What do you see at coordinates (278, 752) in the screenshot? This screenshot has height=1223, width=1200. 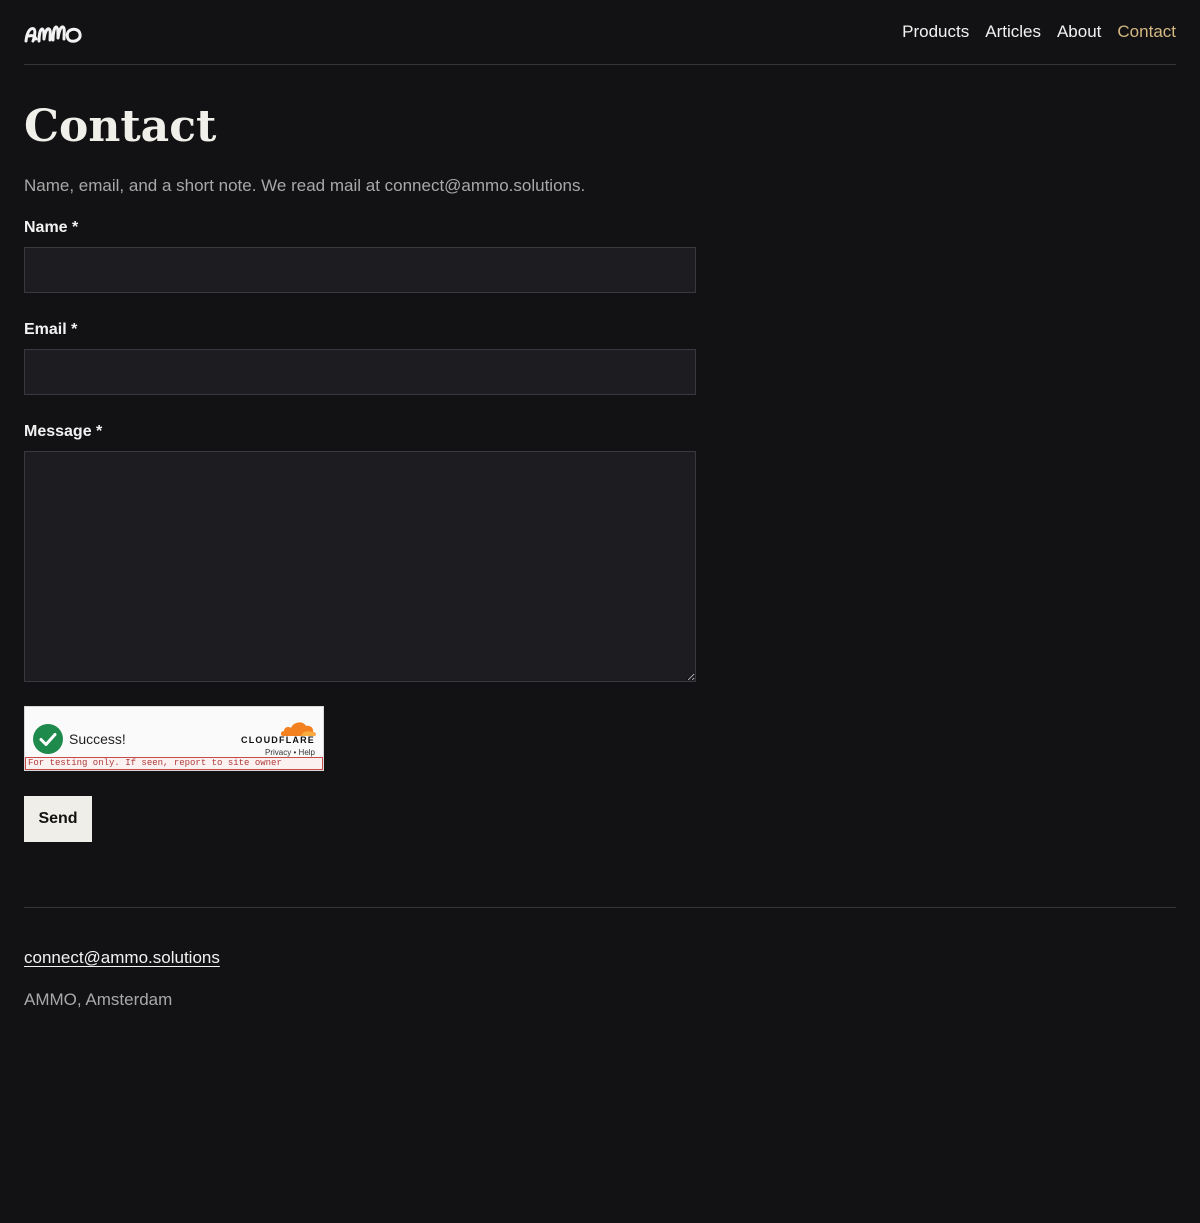 I see `privacy-link: Privacy` at bounding box center [278, 752].